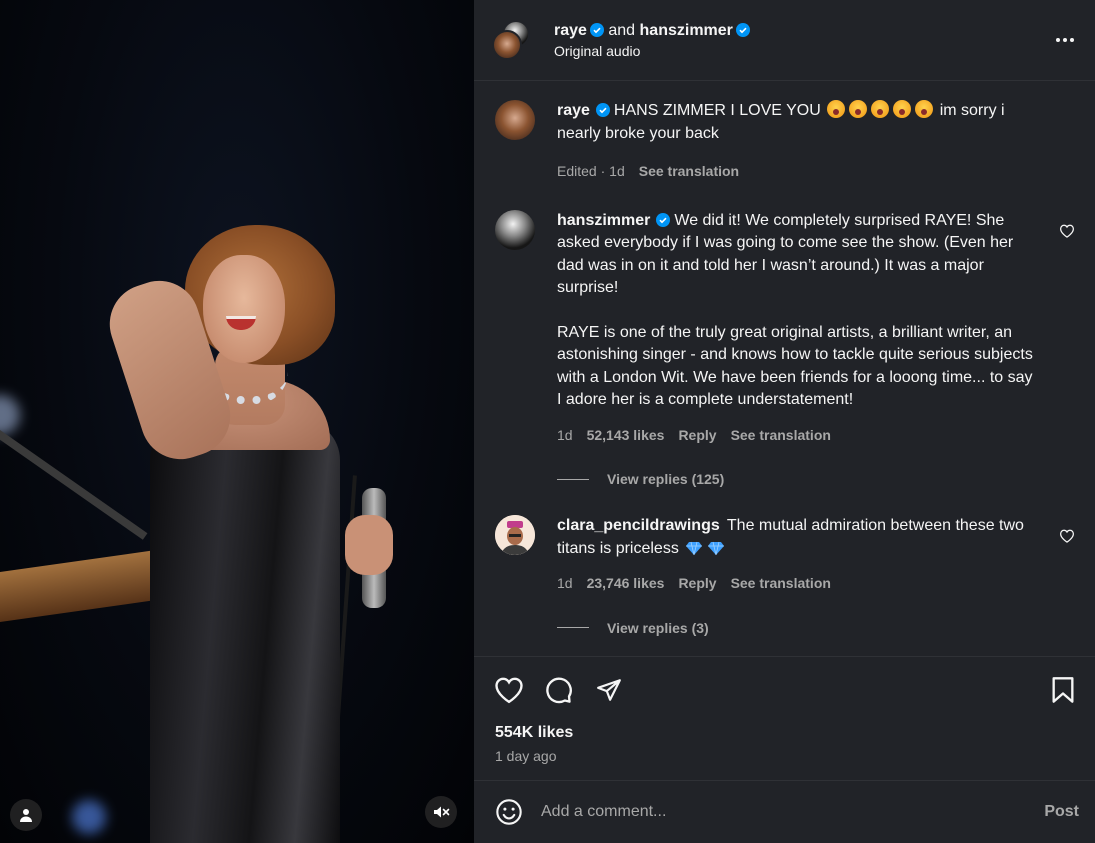 The image size is (1095, 843). Describe the element at coordinates (244, 309) in the screenshot. I see `performer-face` at that location.